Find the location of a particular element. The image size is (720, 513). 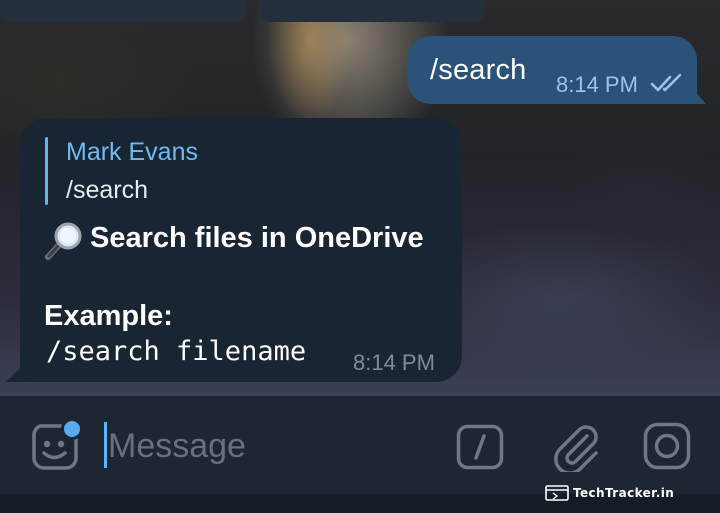

slash-command-icon is located at coordinates (480, 447).